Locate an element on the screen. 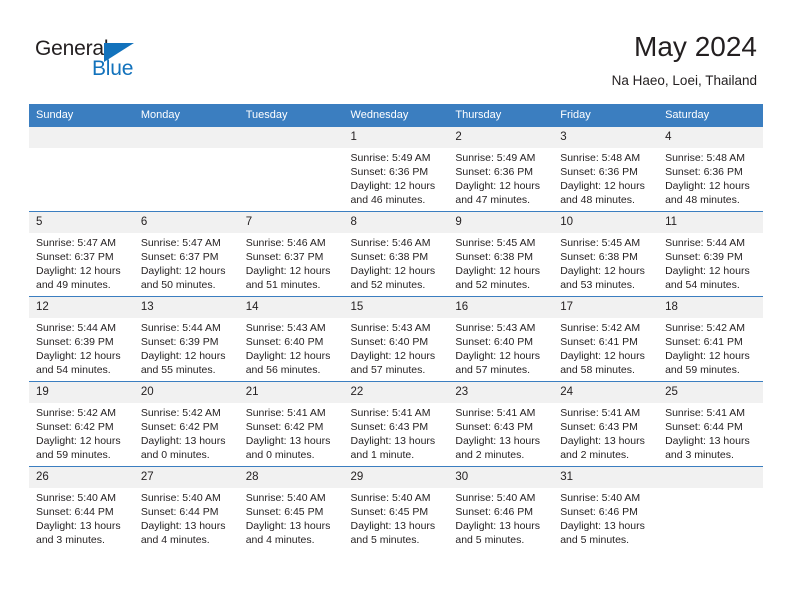  sunset-text: Sunset: 6:37 PM is located at coordinates (179, 257).